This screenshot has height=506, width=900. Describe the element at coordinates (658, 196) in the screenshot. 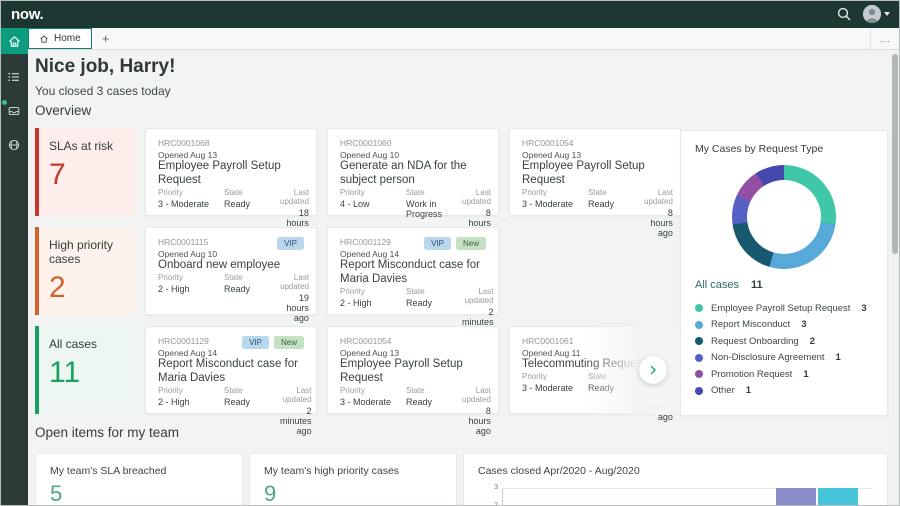

I see `field-label: Last updated` at that location.